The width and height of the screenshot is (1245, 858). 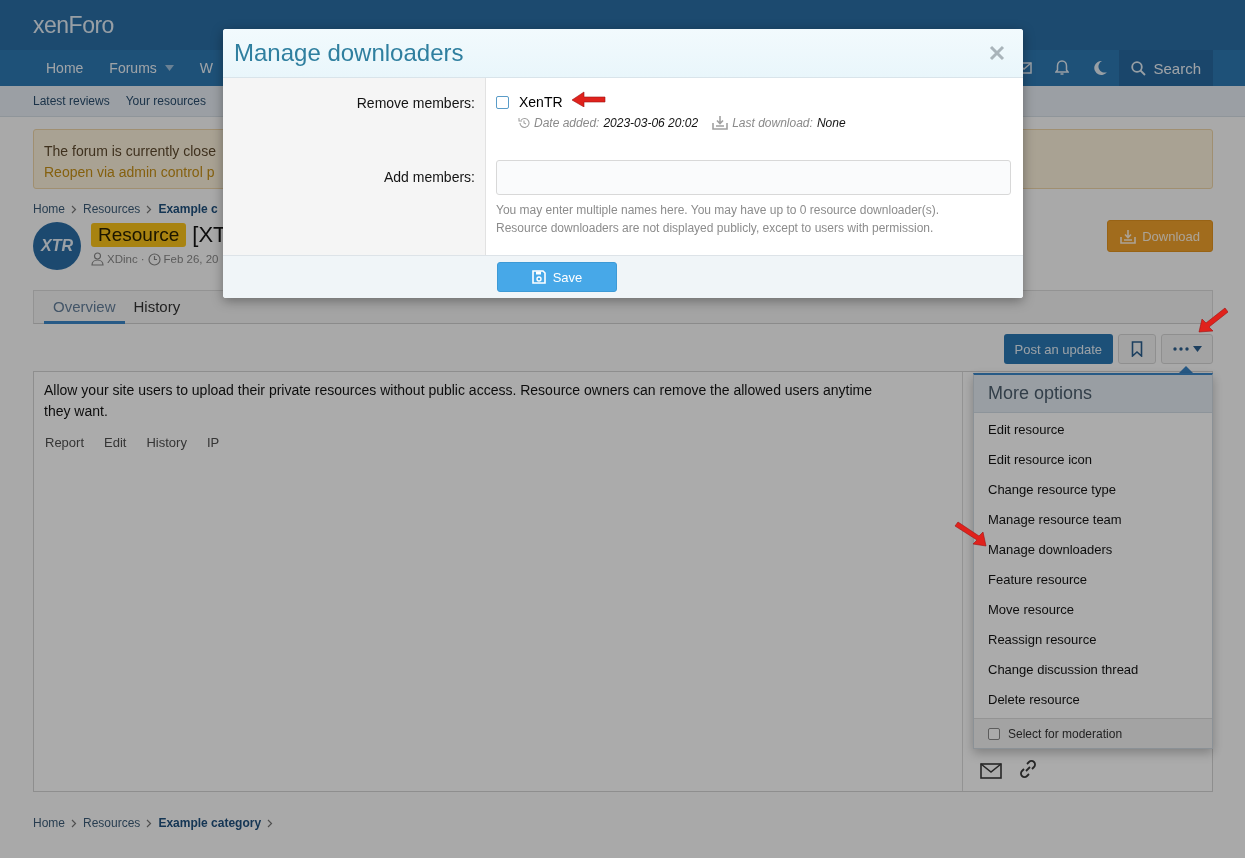 I want to click on post-action-link: Report, so click(x=65, y=442).